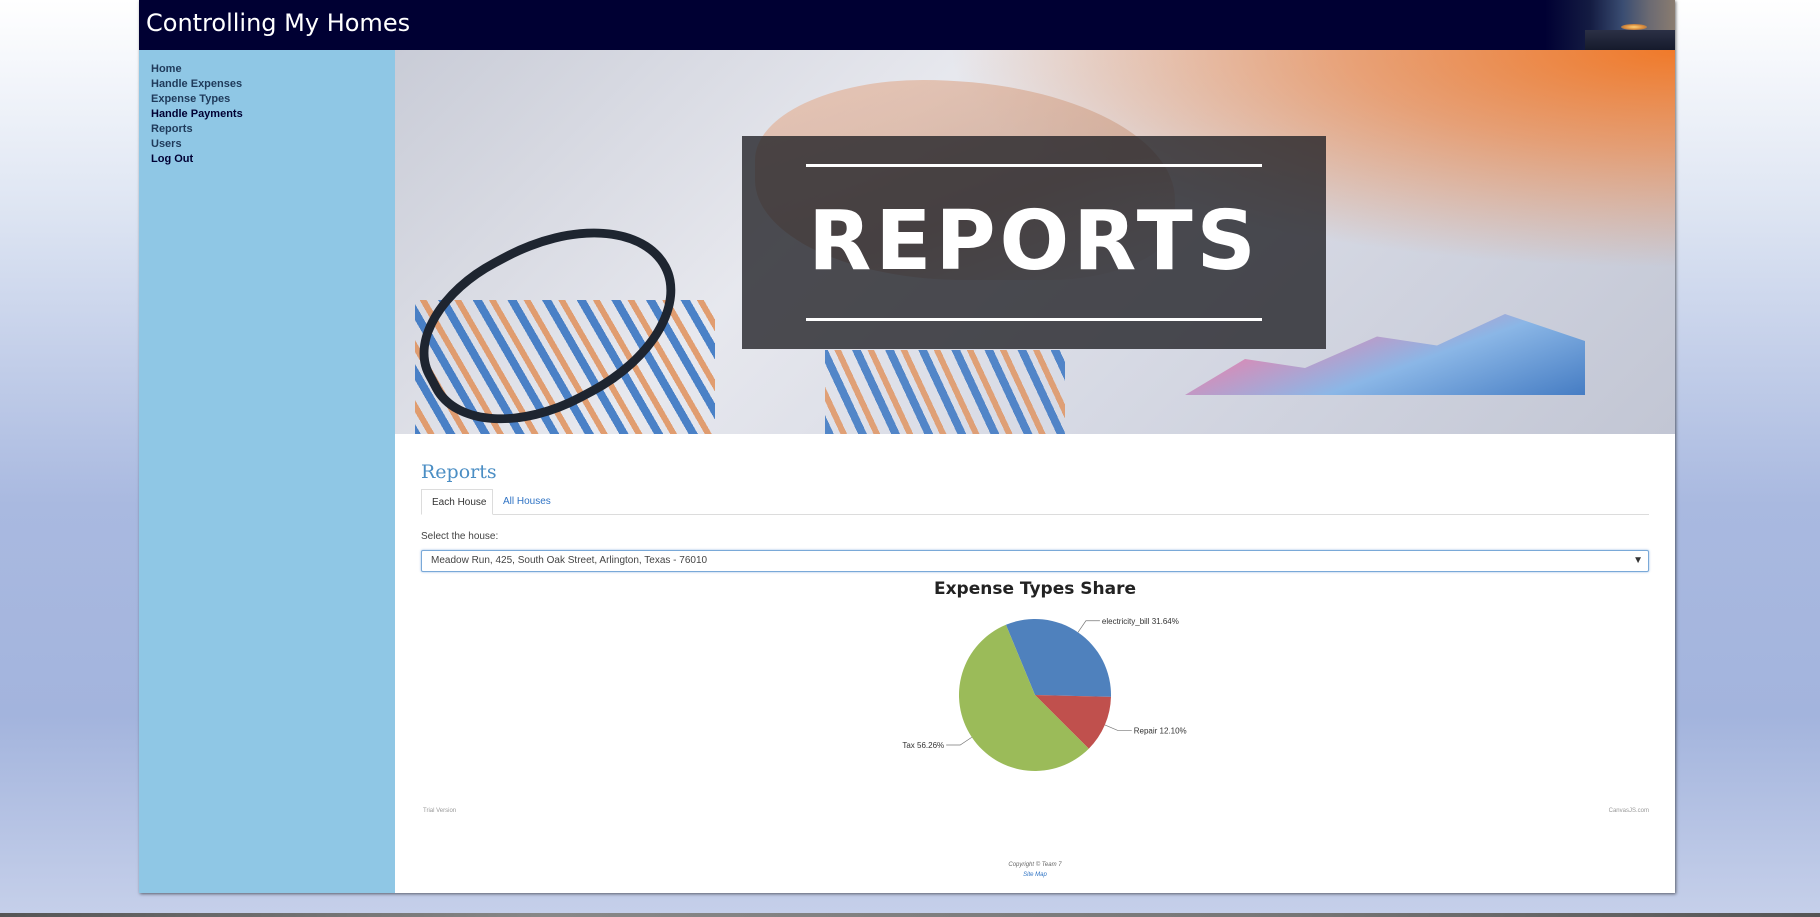 This screenshot has height=917, width=1820. Describe the element at coordinates (907, 25) in the screenshot. I see `site-header: Controlling My Homes` at that location.